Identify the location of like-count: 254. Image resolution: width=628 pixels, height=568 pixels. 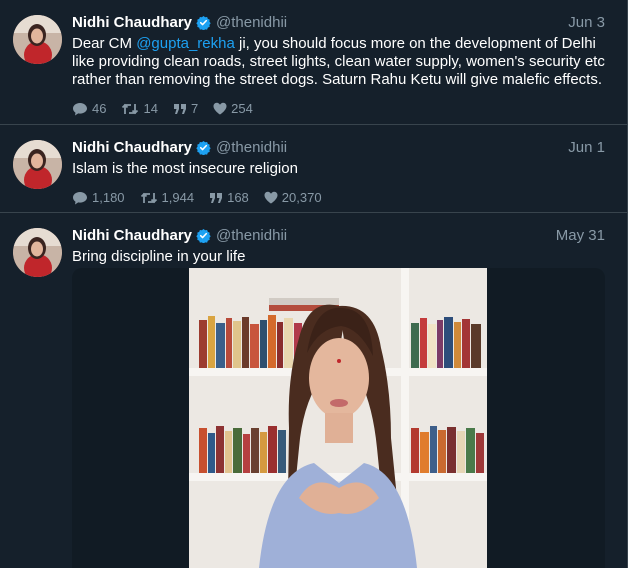
(242, 108).